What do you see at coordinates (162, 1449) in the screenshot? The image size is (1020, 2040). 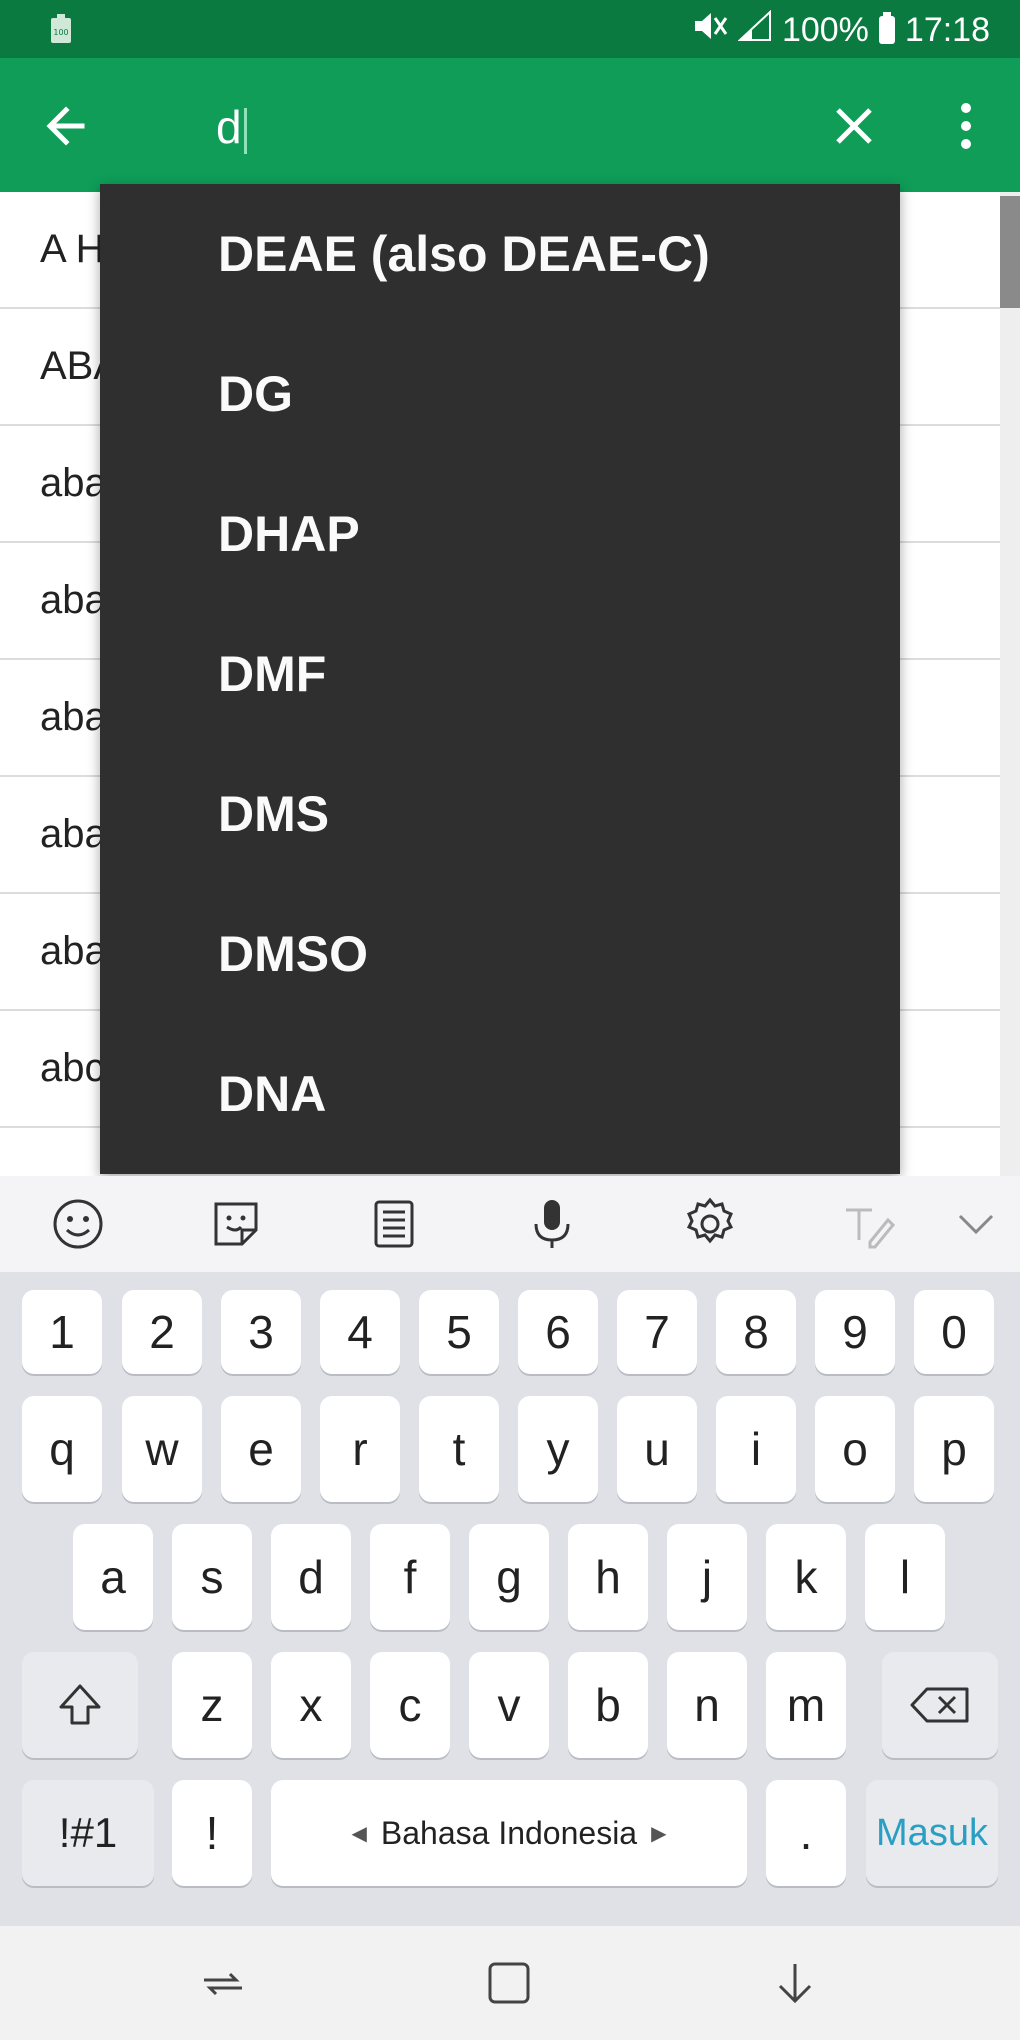 I see `key-w: w` at bounding box center [162, 1449].